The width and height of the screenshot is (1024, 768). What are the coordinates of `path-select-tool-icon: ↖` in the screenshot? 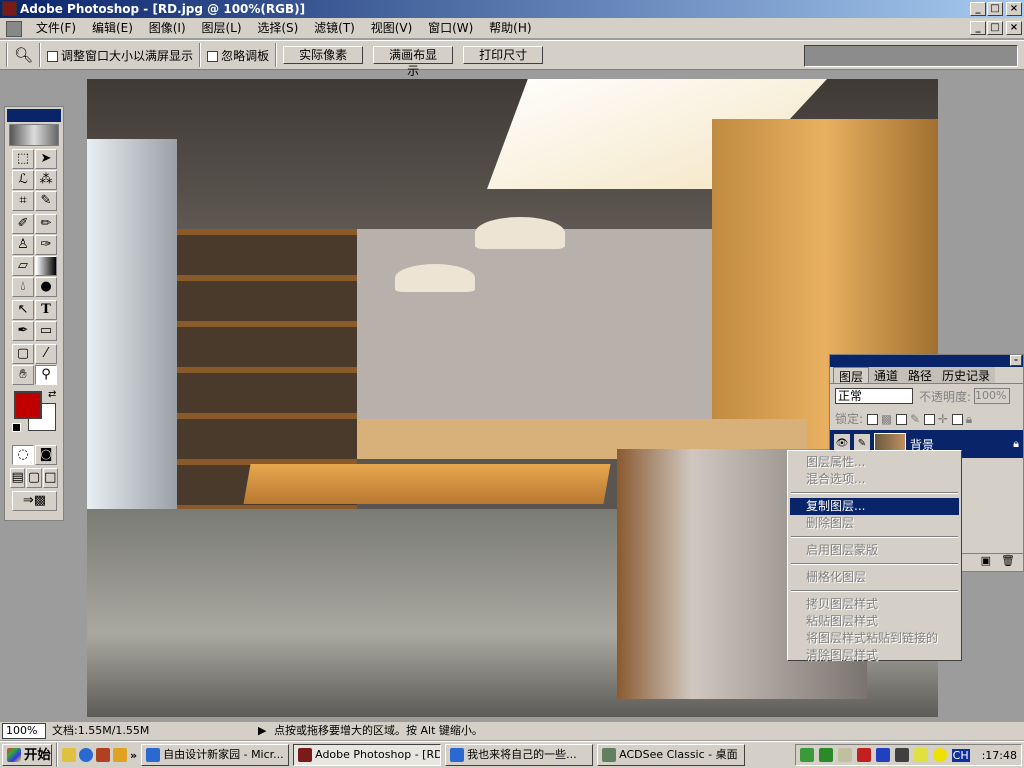 It's located at (23, 310).